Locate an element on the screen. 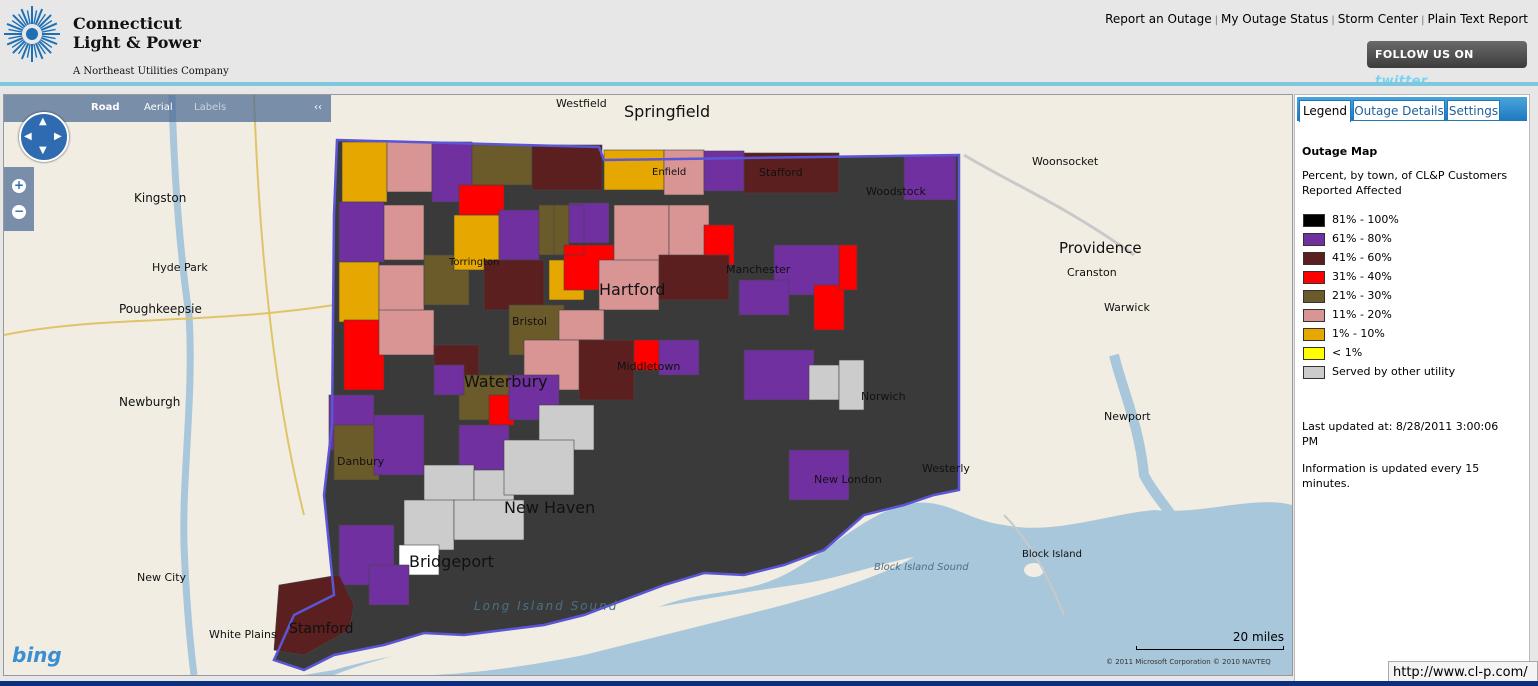  scale-label: 20 miles is located at coordinates (1258, 637).